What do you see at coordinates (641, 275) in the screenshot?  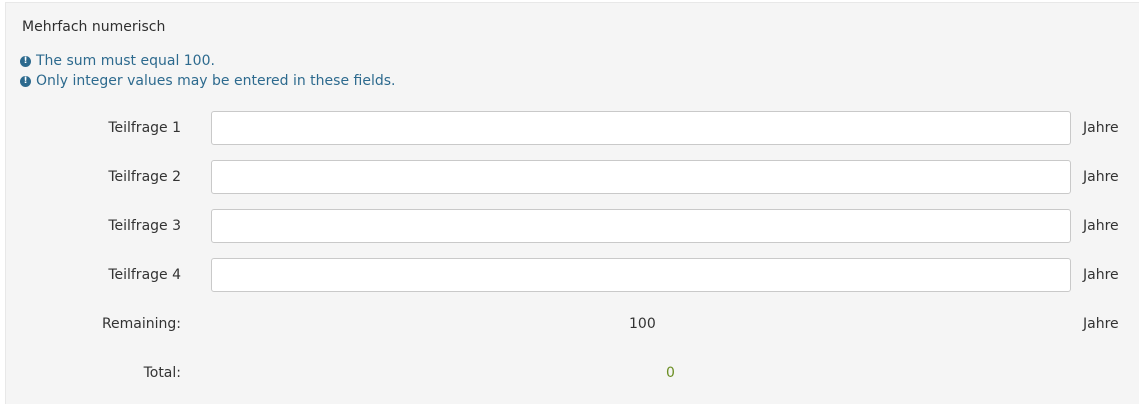 I see `teilfrage-4-input` at bounding box center [641, 275].